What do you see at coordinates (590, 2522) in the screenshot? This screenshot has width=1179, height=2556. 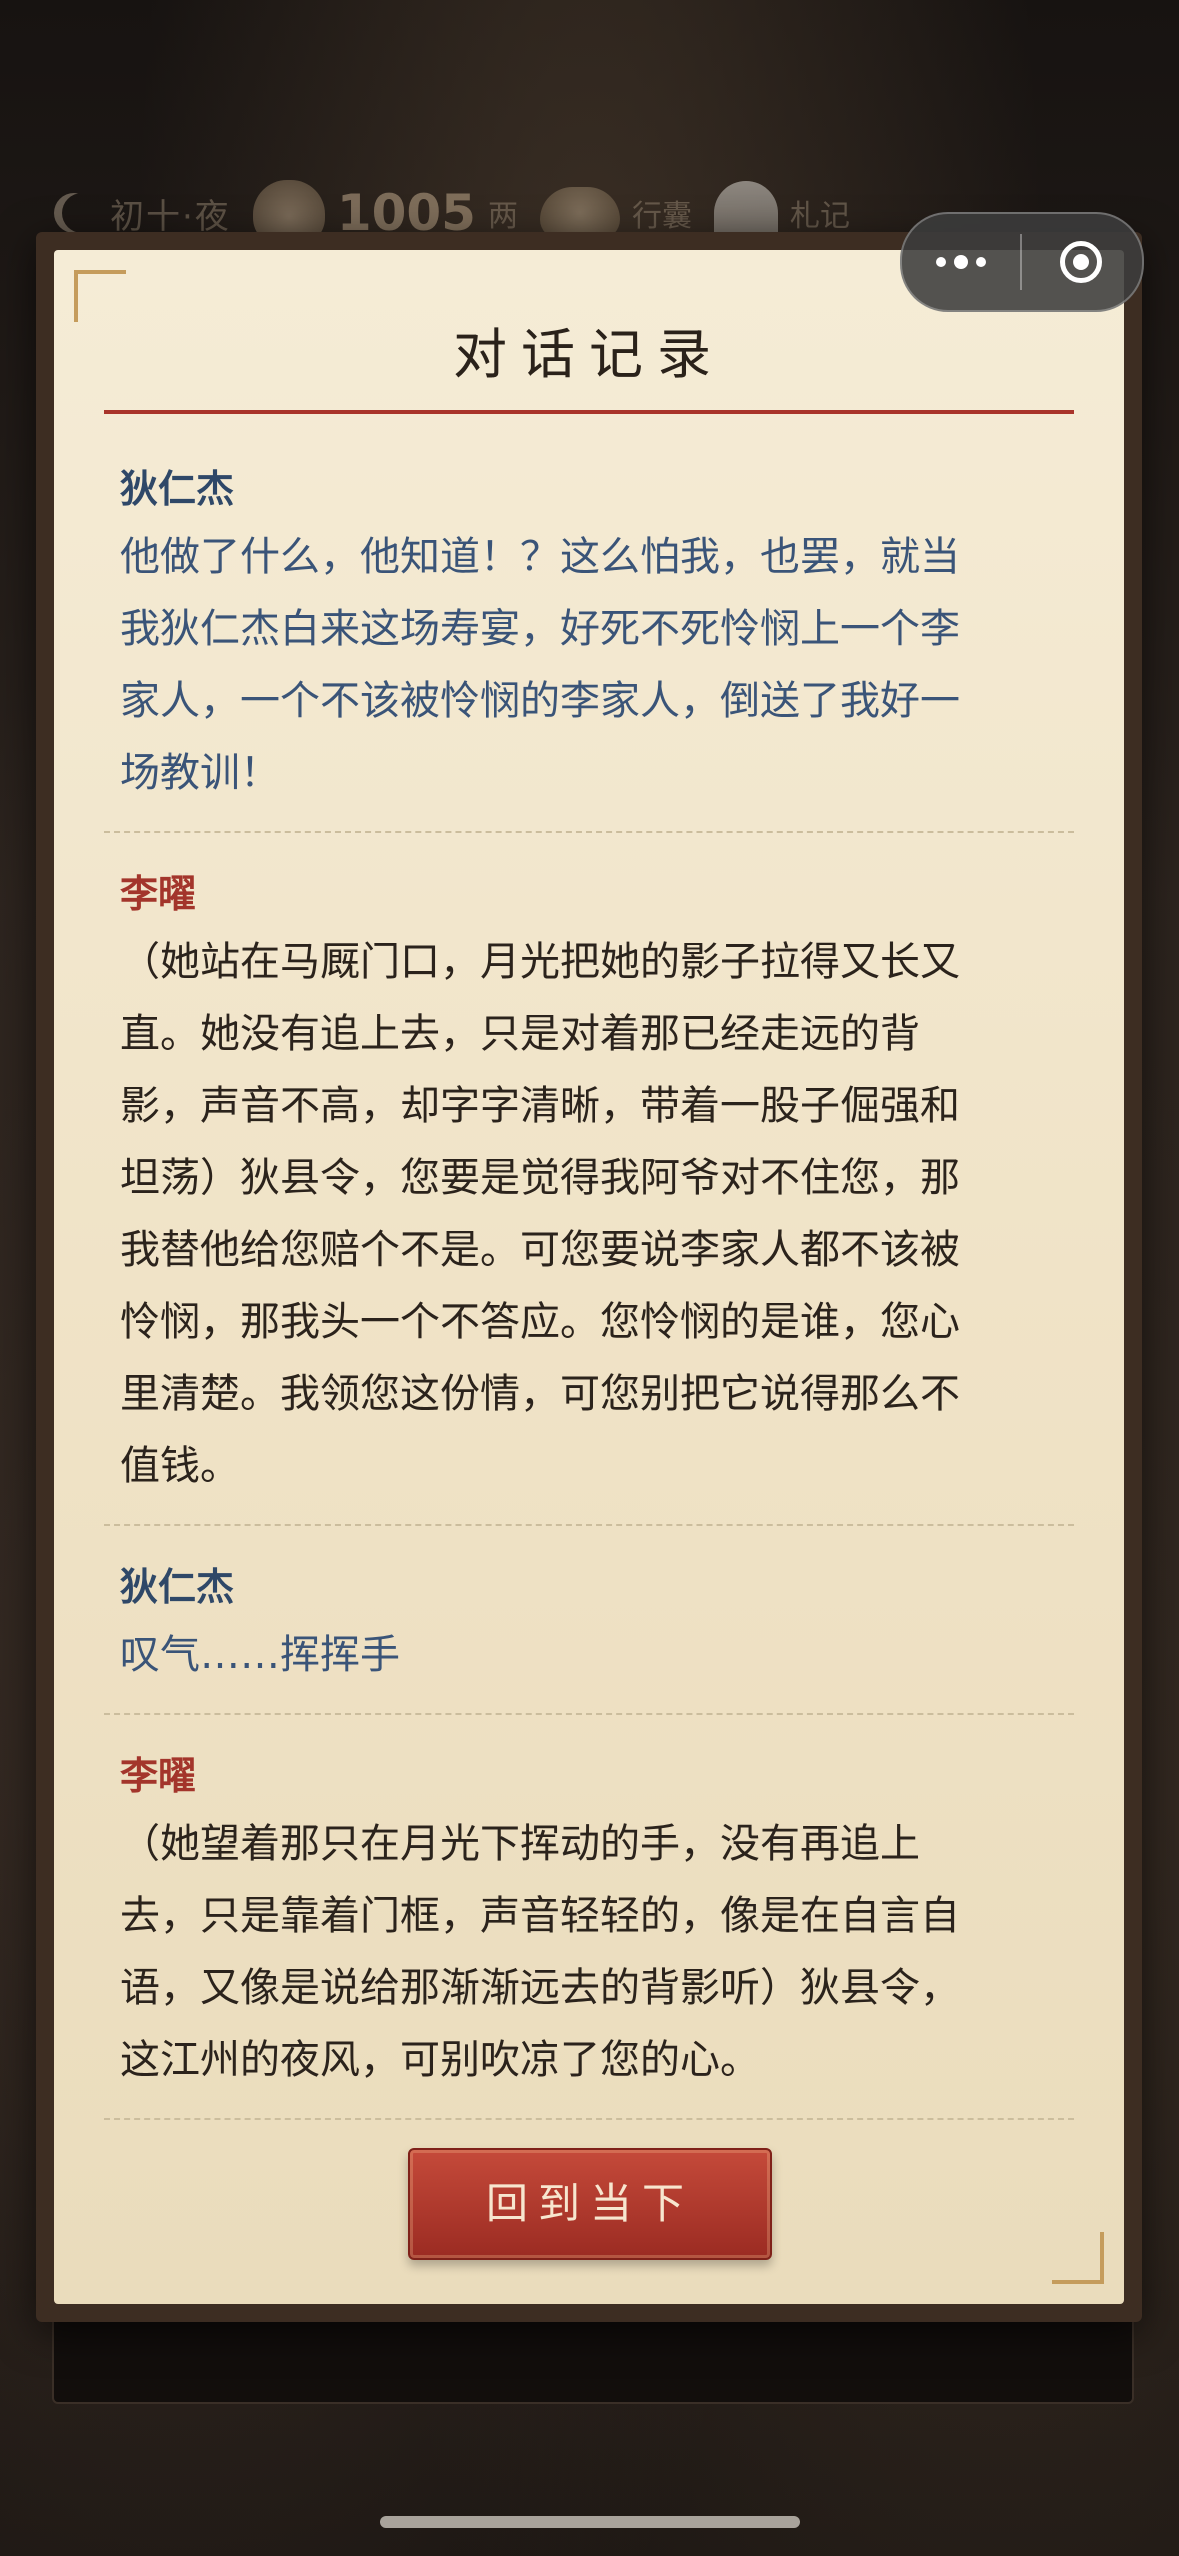 I see `home-indicator` at bounding box center [590, 2522].